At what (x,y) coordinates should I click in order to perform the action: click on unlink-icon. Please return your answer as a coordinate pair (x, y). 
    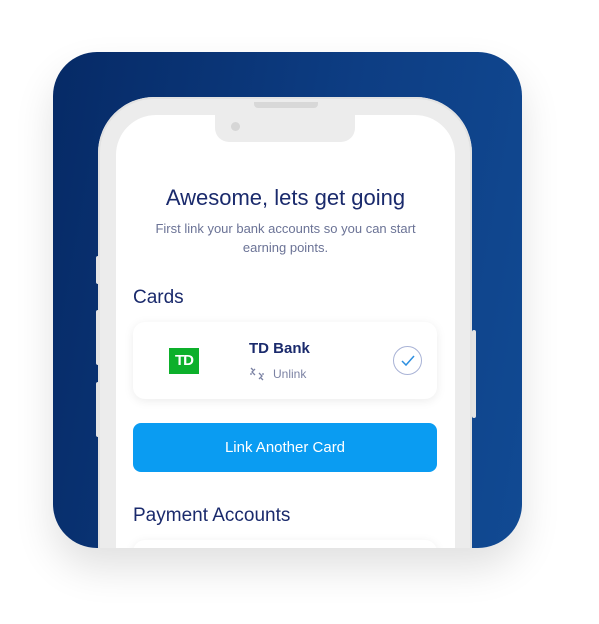
    Looking at the image, I should click on (257, 374).